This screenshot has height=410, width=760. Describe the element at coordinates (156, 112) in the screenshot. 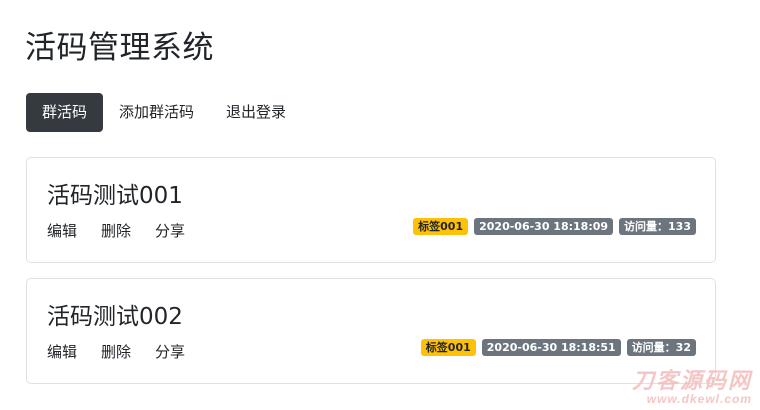

I see `tab-add-group-code: 添加群活码` at that location.